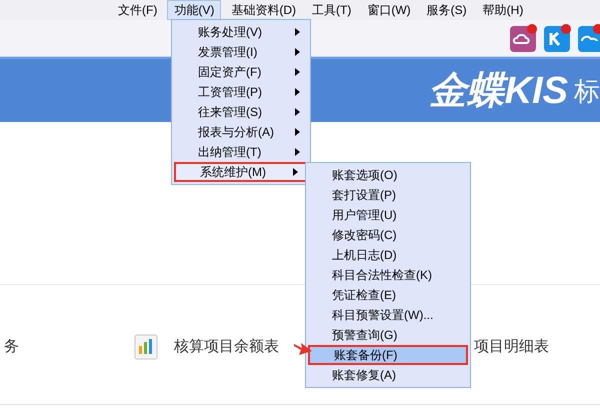 The width and height of the screenshot is (600, 408). I want to click on menu-item: 账务处理(V), so click(241, 32).